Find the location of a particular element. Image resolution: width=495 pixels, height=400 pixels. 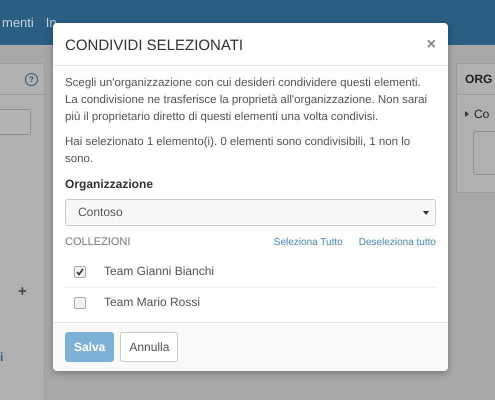

section-heading: COLLEZIONI is located at coordinates (98, 242).